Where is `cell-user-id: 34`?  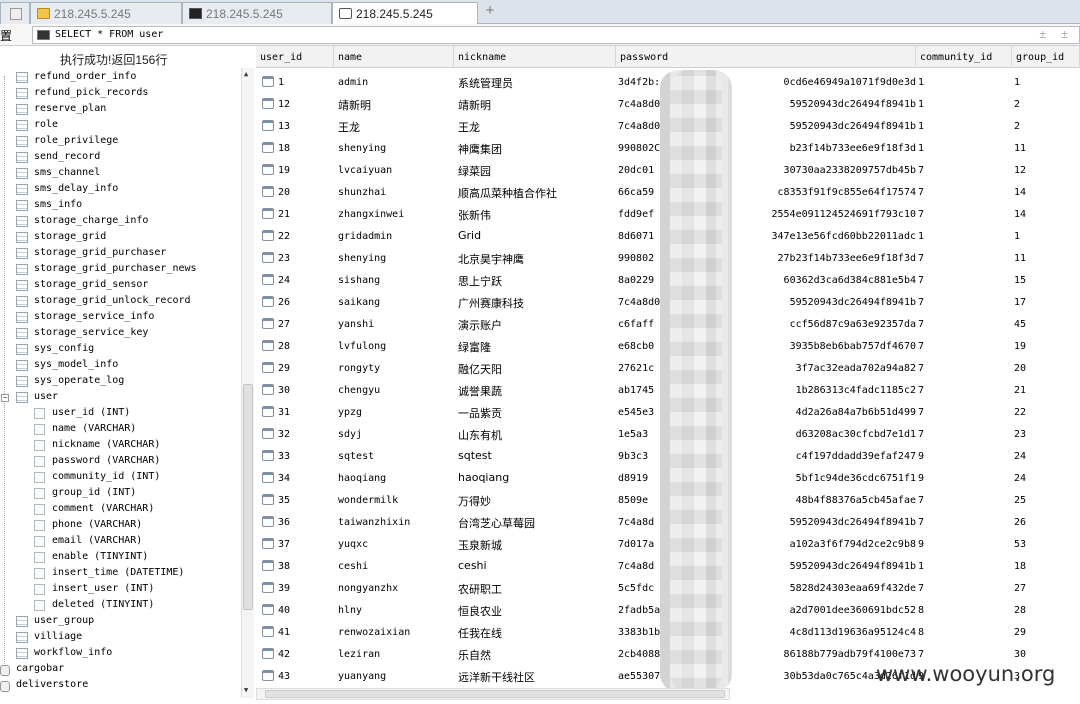
cell-user-id: 34 is located at coordinates (306, 478).